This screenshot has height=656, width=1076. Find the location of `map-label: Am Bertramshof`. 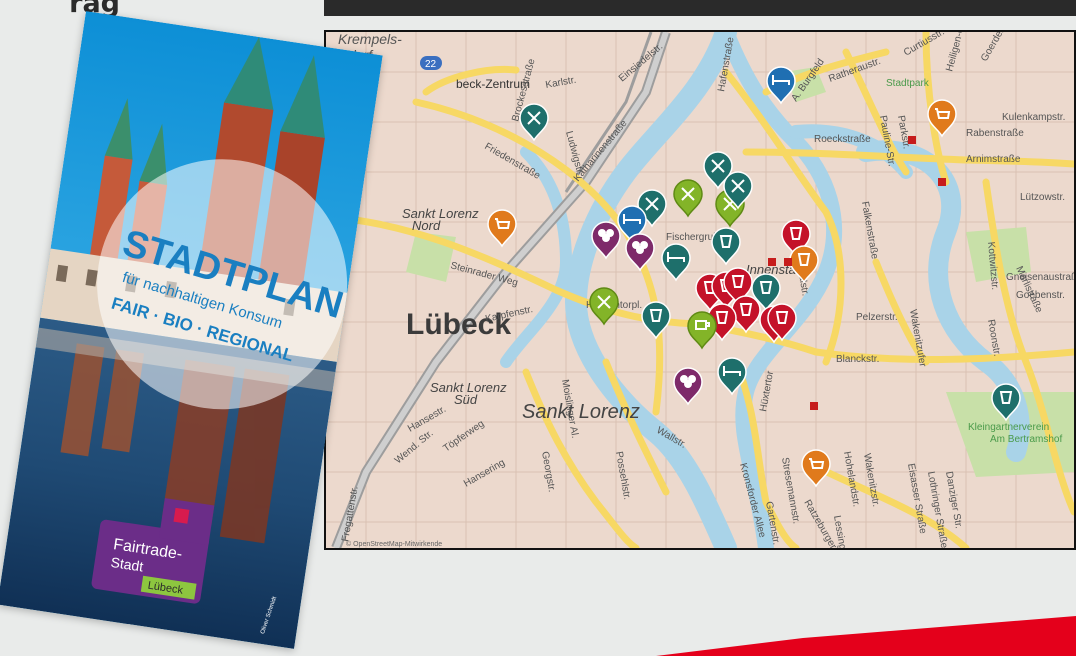

map-label: Am Bertramshof is located at coordinates (1026, 439).